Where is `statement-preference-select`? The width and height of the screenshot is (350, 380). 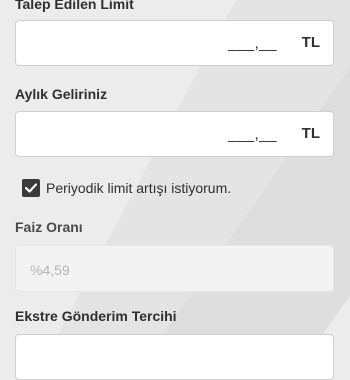
statement-preference-select is located at coordinates (174, 357).